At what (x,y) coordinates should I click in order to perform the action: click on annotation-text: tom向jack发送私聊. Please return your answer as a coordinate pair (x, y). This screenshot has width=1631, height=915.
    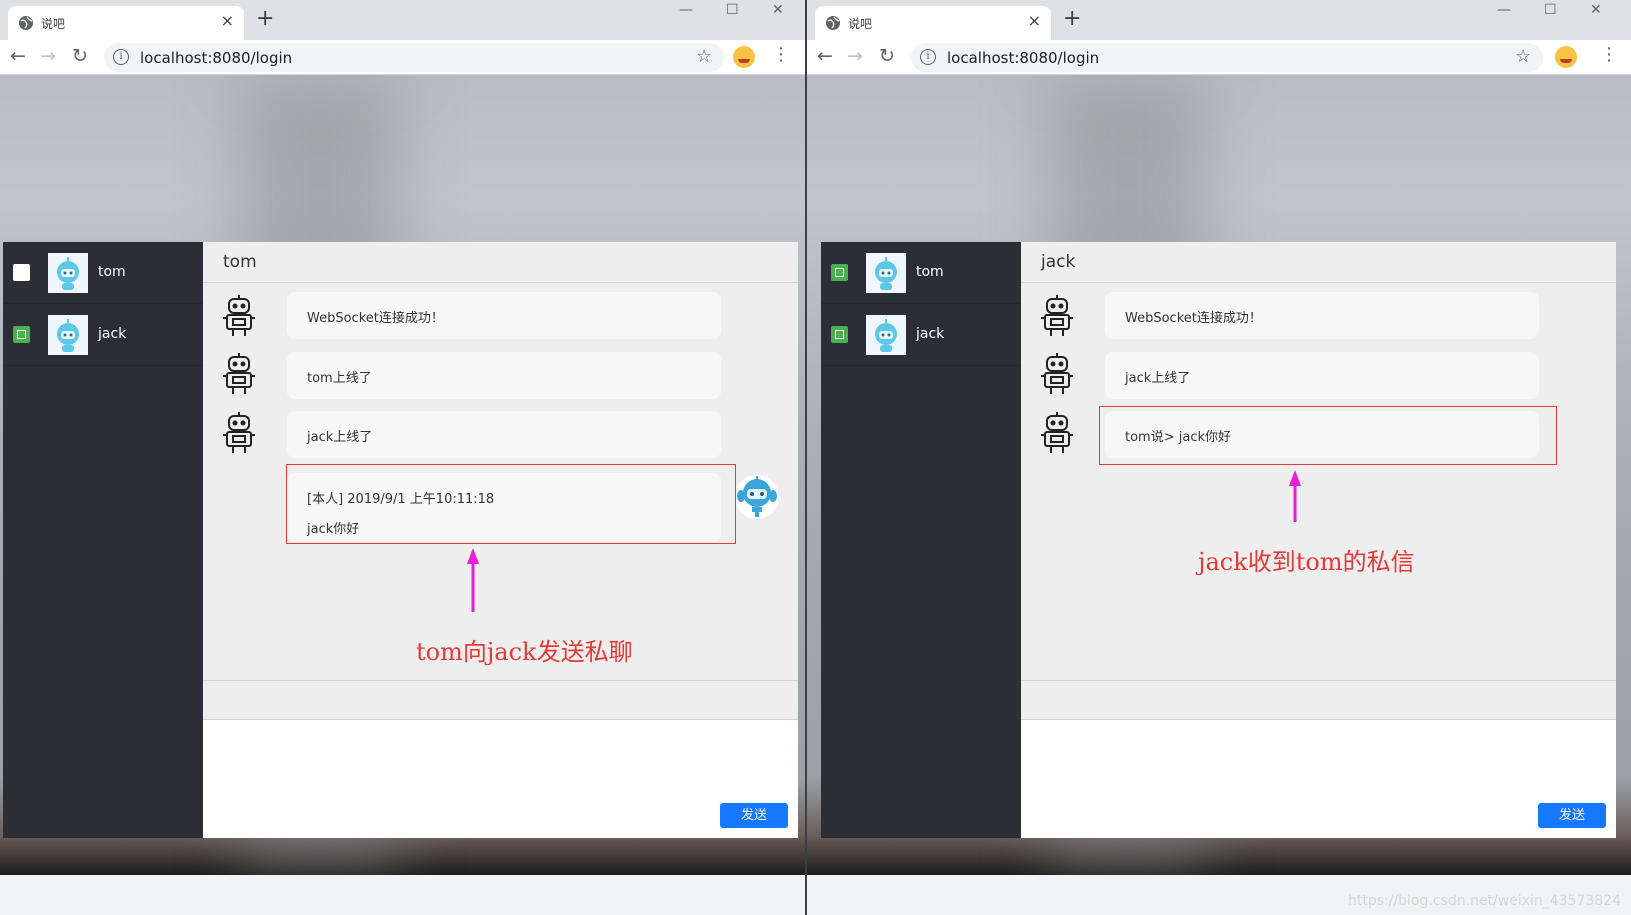
    Looking at the image, I should click on (524, 652).